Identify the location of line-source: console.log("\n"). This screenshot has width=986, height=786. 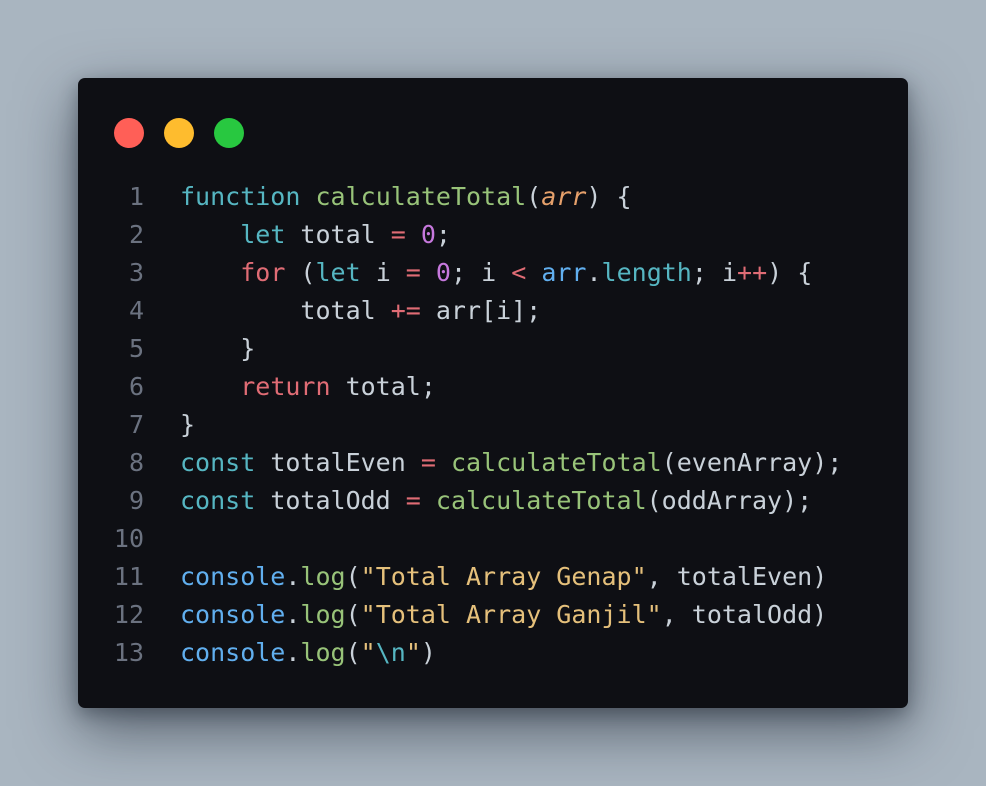
(308, 653).